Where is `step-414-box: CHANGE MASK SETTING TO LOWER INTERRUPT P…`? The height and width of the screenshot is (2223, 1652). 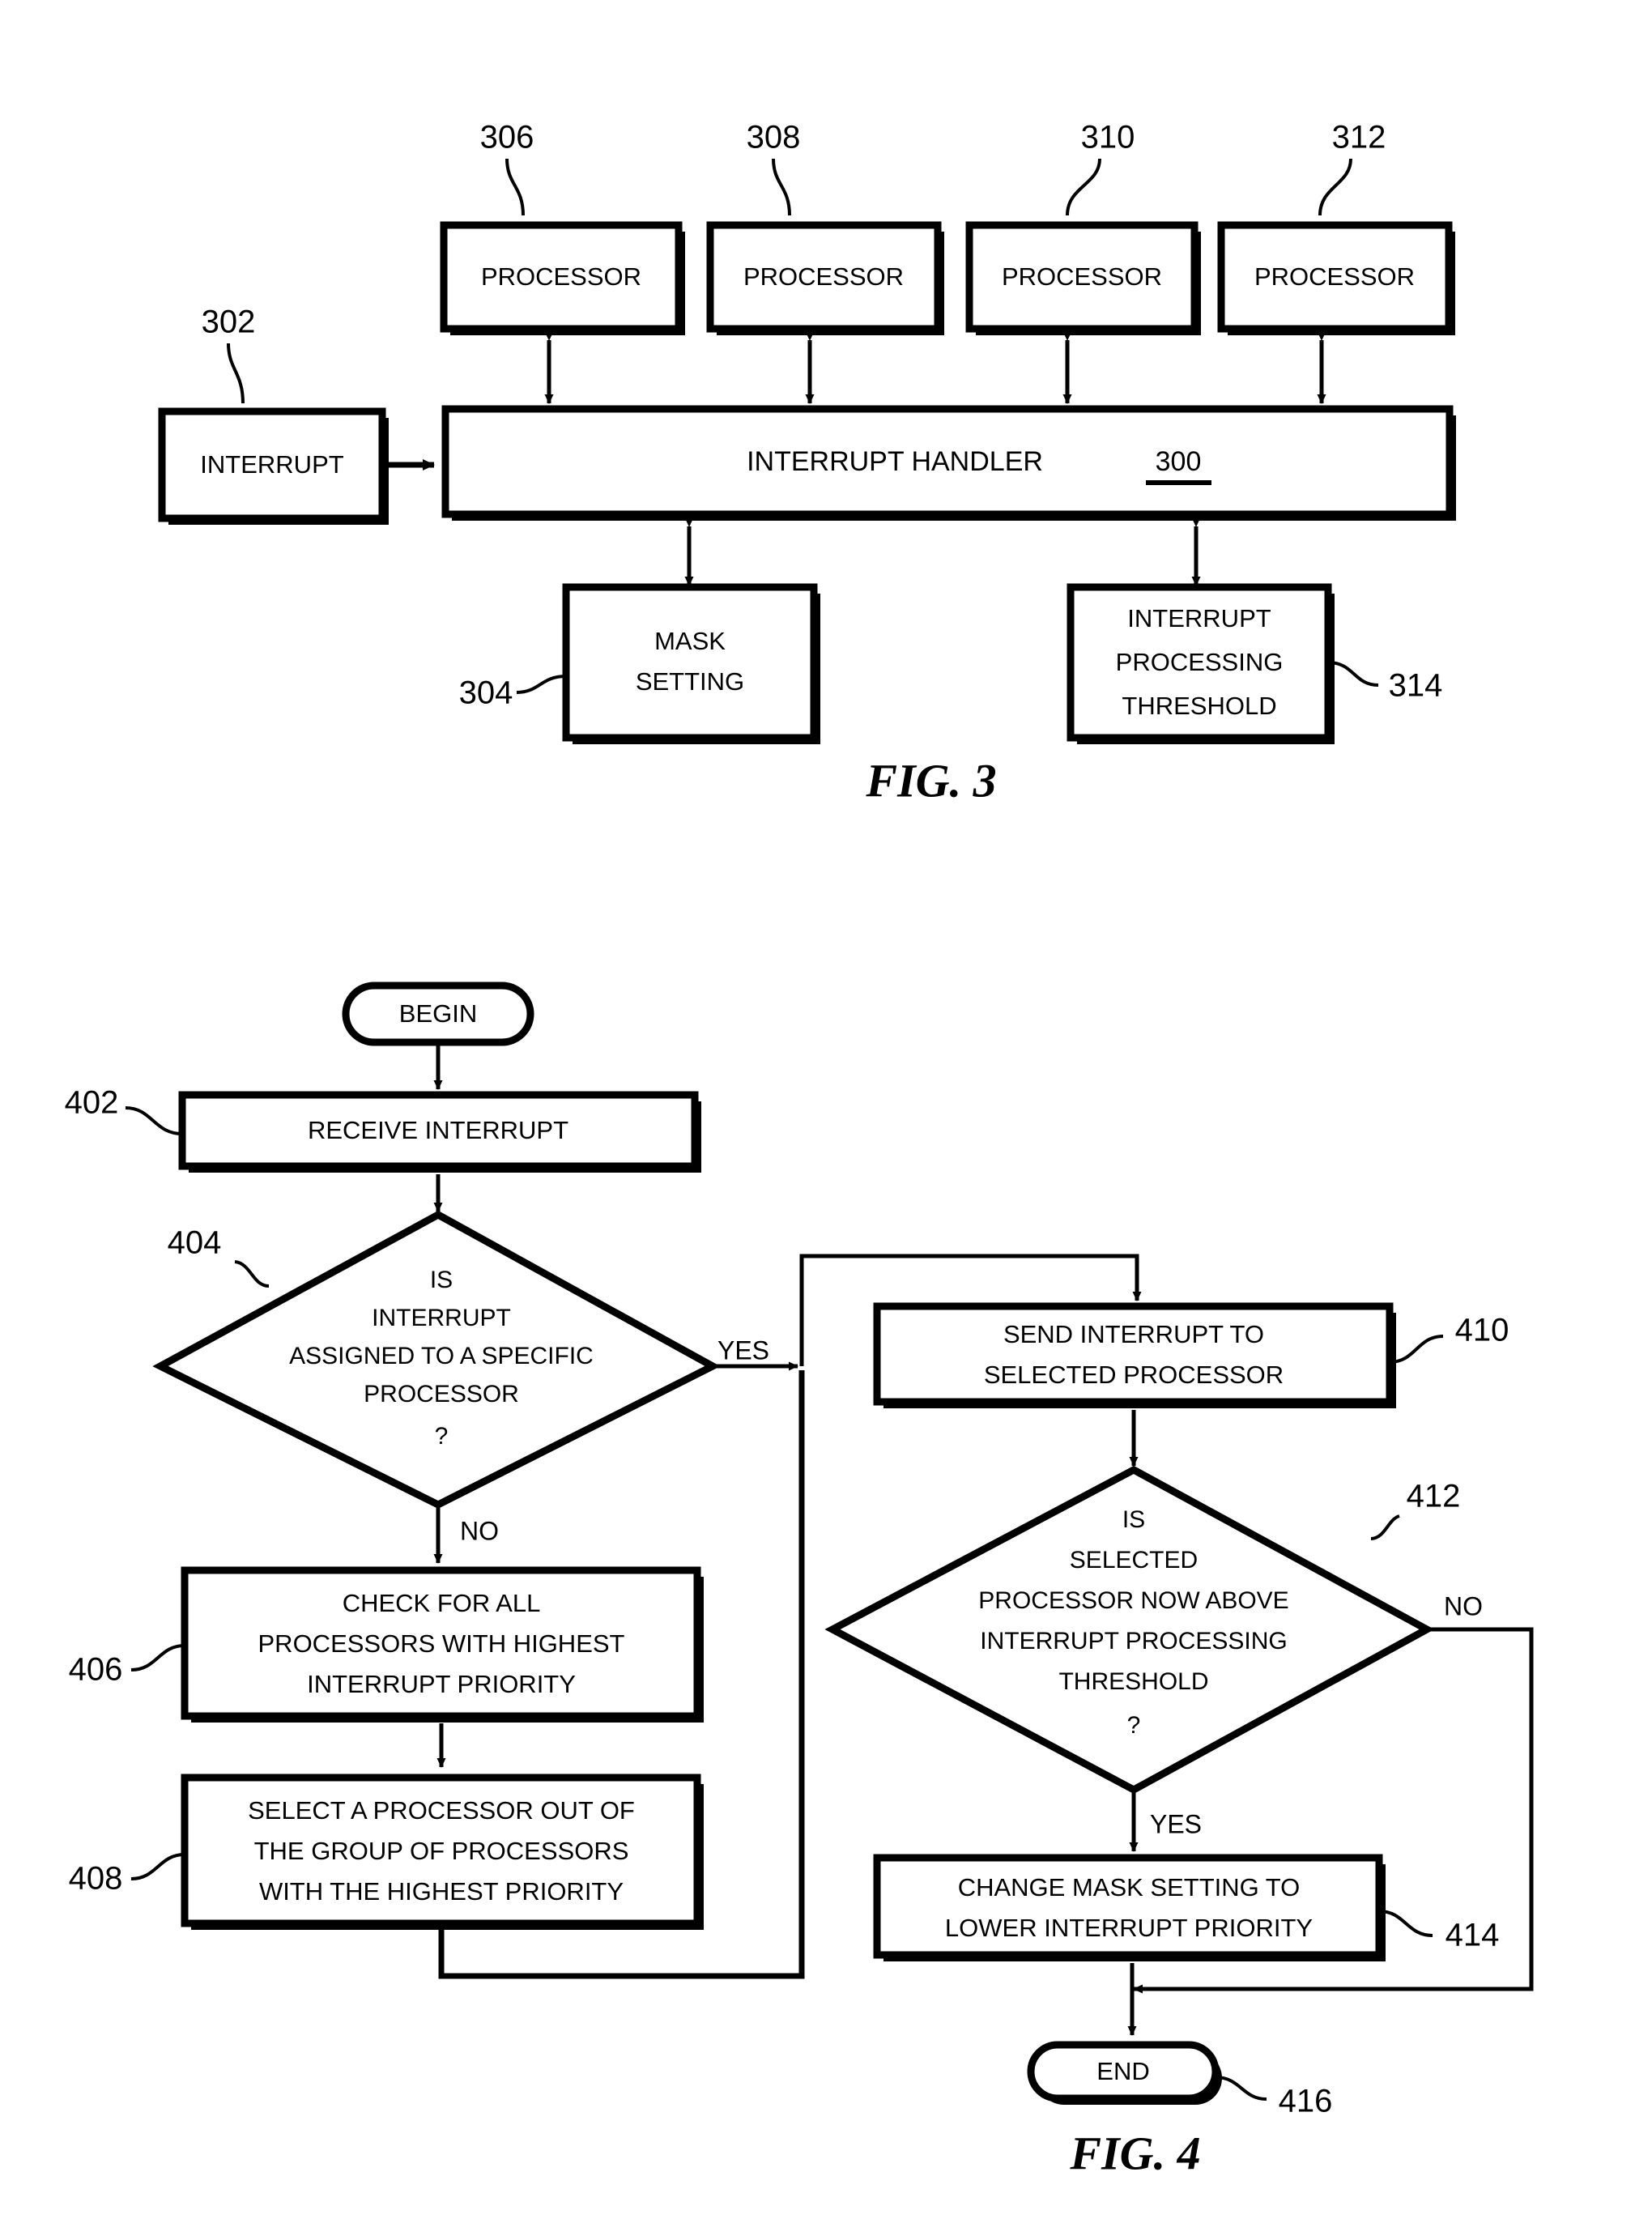 step-414-box: CHANGE MASK SETTING TO LOWER INTERRUPT P… is located at coordinates (1129, 1907).